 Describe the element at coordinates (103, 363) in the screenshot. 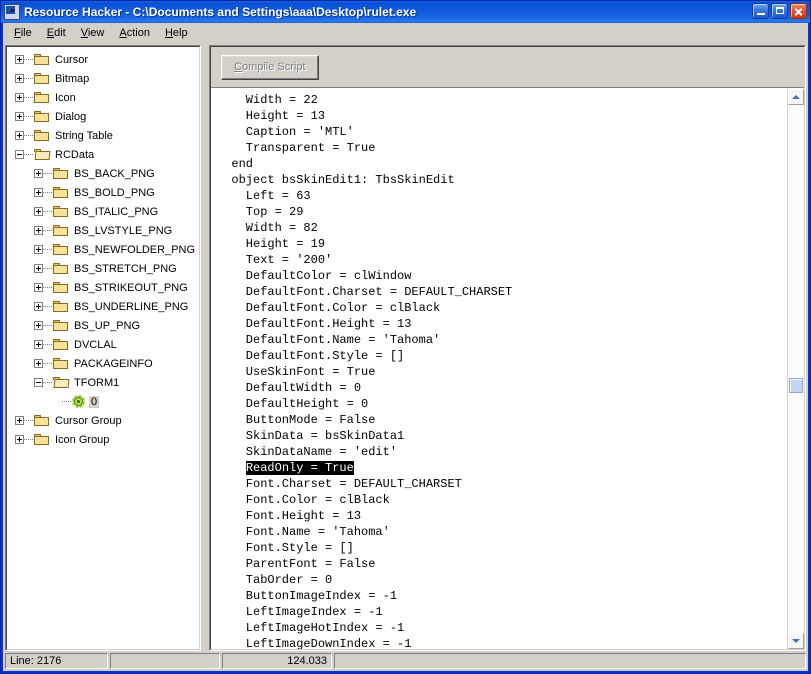

I see `tree-node: PACKAGEINFO` at that location.